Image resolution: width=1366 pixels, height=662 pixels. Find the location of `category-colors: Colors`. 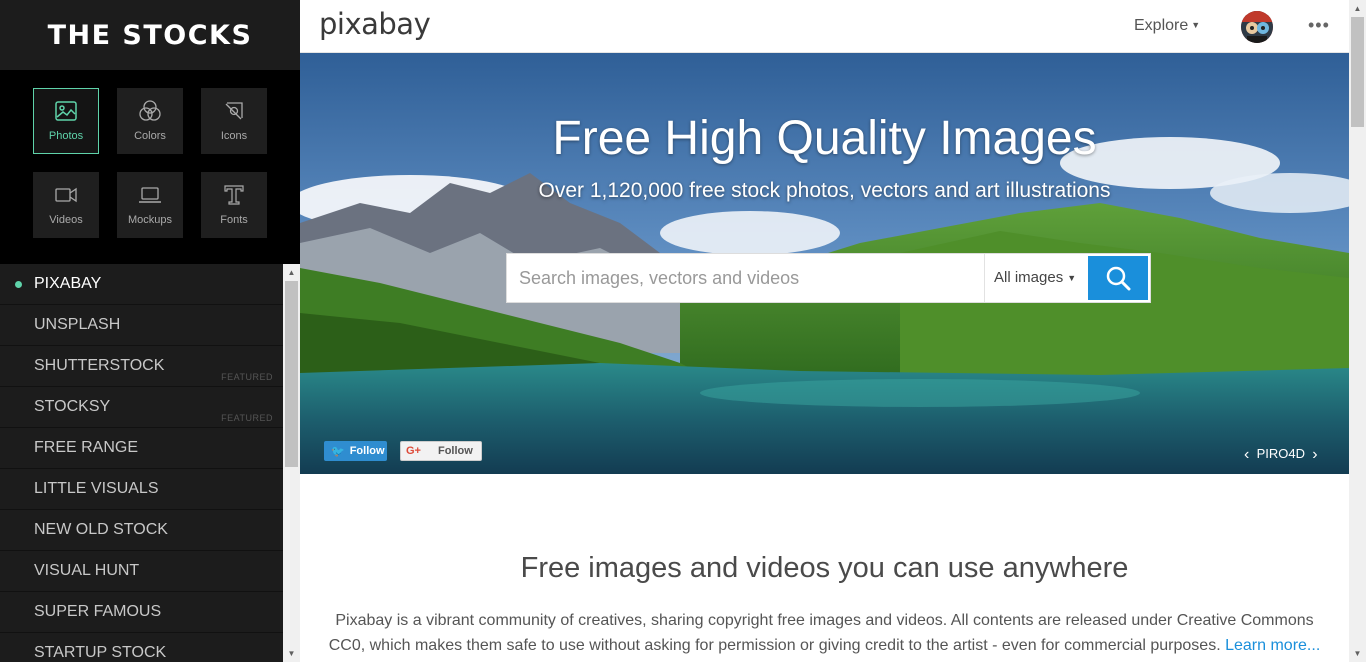

category-colors: Colors is located at coordinates (150, 121).